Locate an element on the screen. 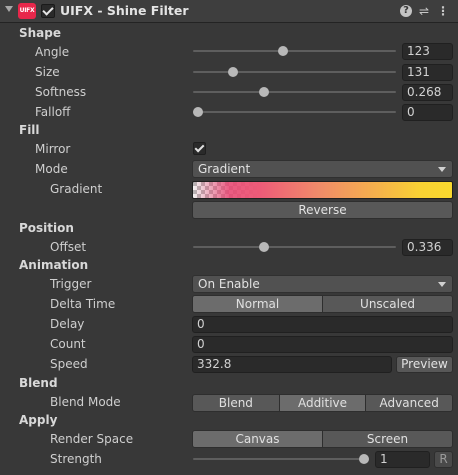  mode-dropdown-value: Gradient is located at coordinates (224, 169).